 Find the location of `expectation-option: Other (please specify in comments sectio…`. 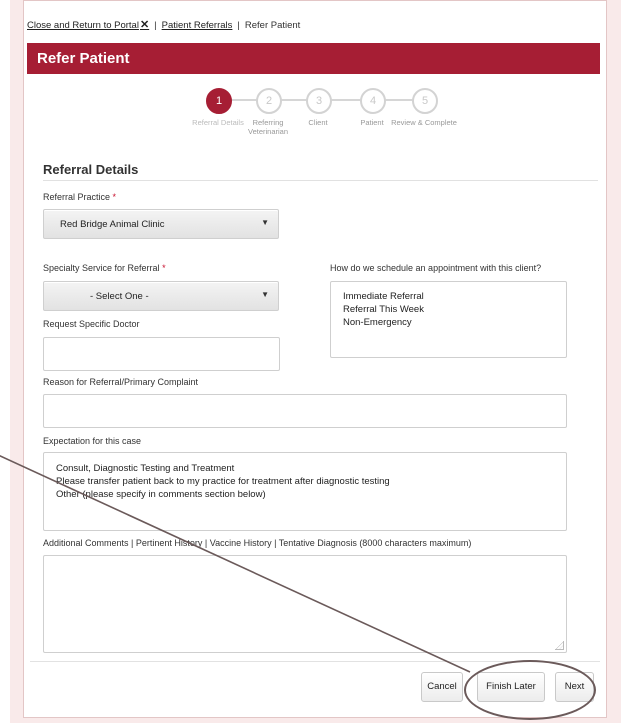

expectation-option: Other (please specify in comments sectio… is located at coordinates (305, 494).